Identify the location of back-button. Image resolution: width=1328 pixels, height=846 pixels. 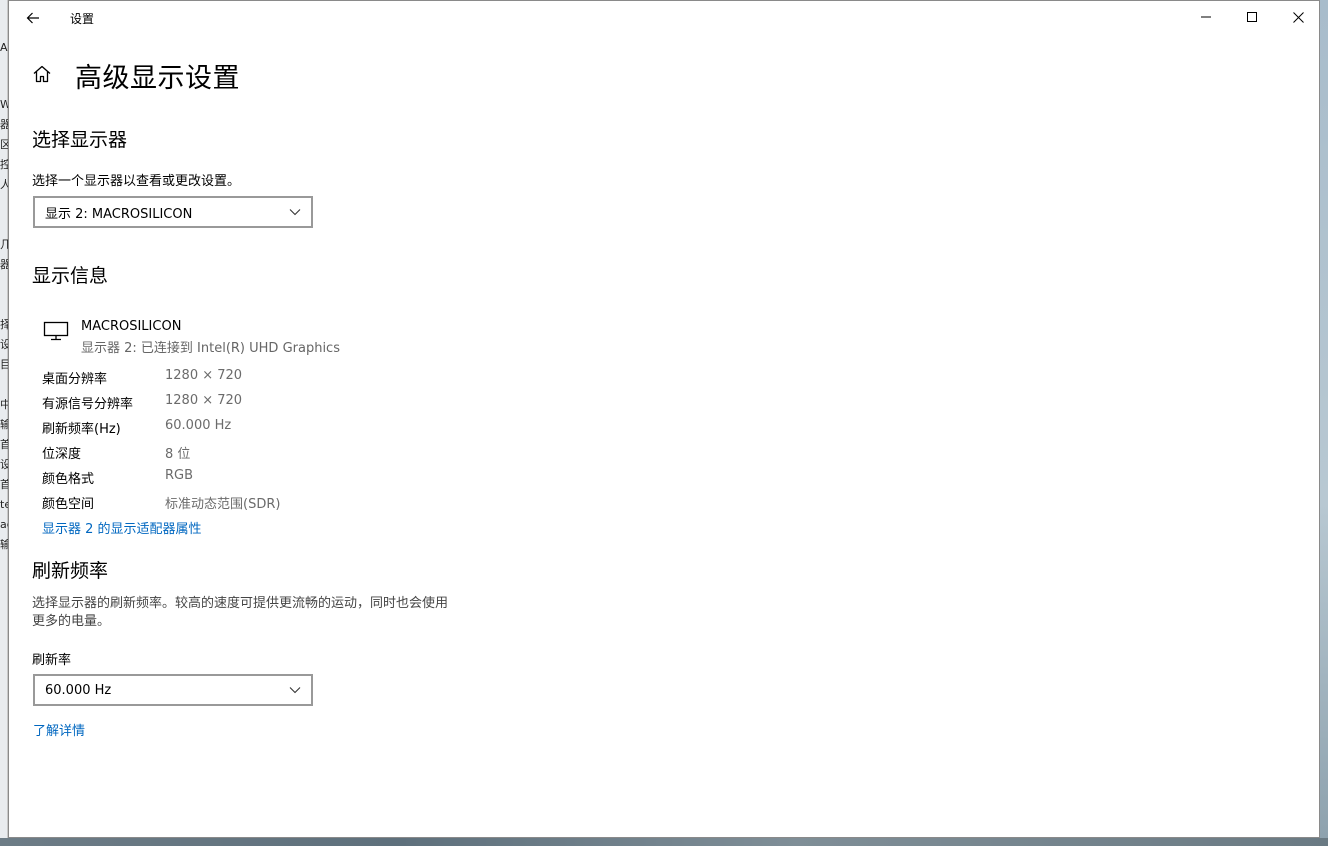
(33, 18).